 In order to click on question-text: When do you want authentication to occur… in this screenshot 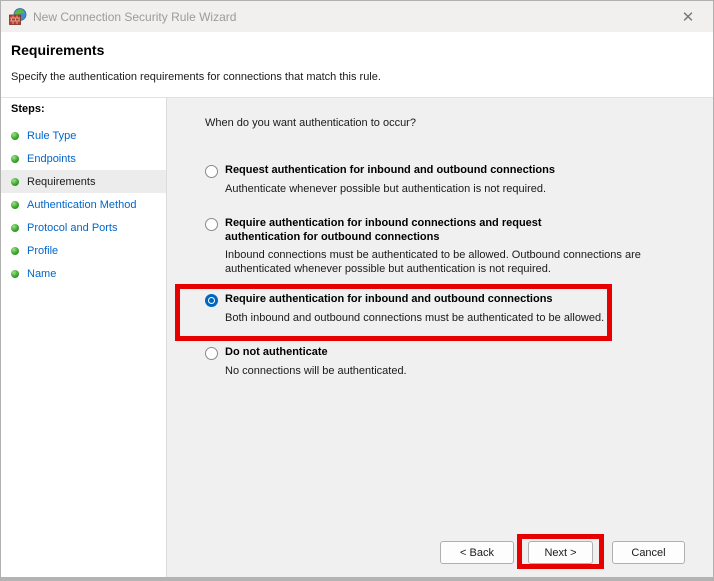, I will do `click(310, 123)`.